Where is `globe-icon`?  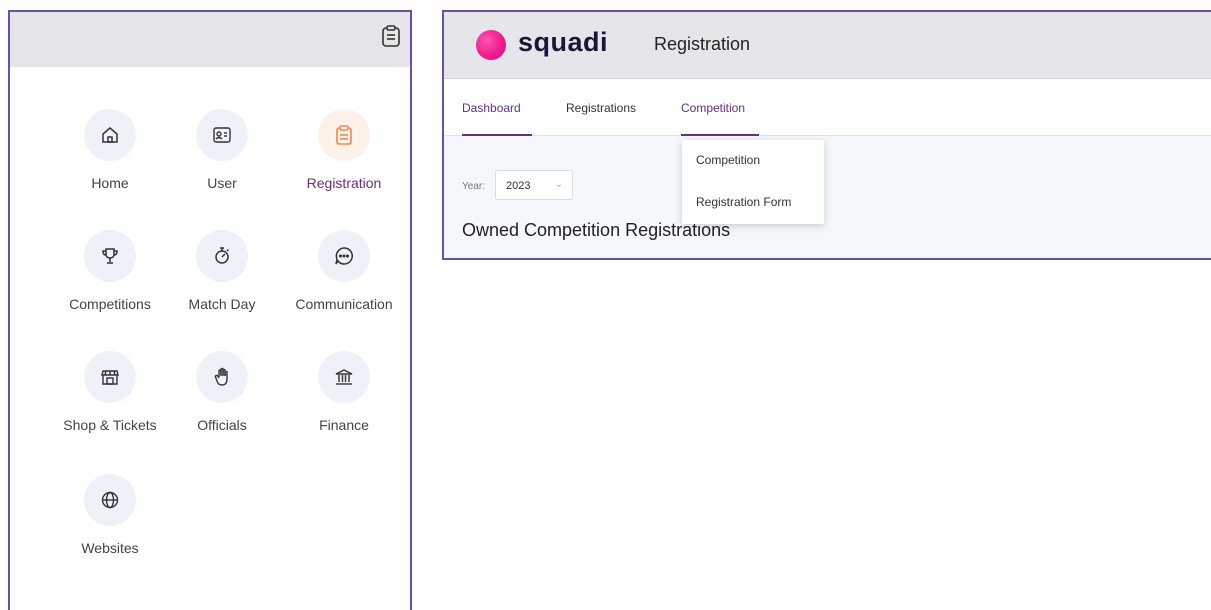
globe-icon is located at coordinates (110, 500).